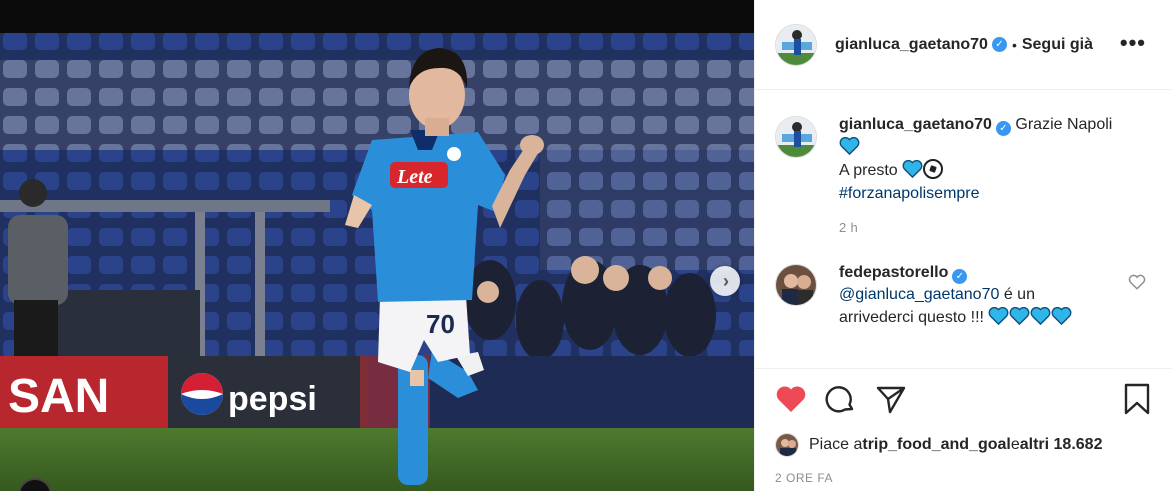  Describe the element at coordinates (909, 193) in the screenshot. I see `caption-hashtag: #forzanapolisempre` at that location.